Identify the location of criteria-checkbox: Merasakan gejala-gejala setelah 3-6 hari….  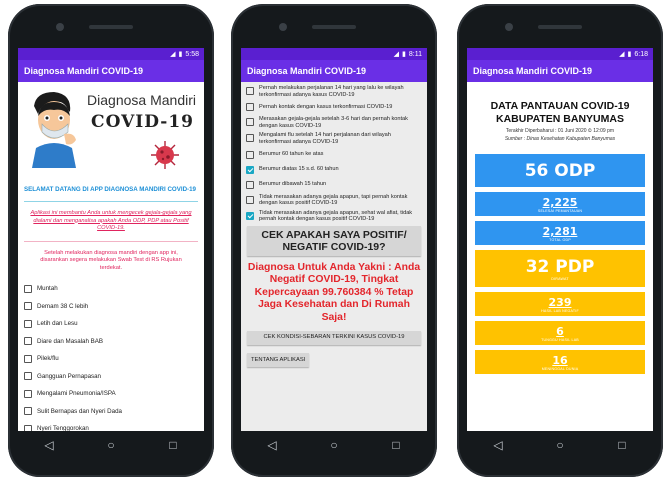
(334, 122).